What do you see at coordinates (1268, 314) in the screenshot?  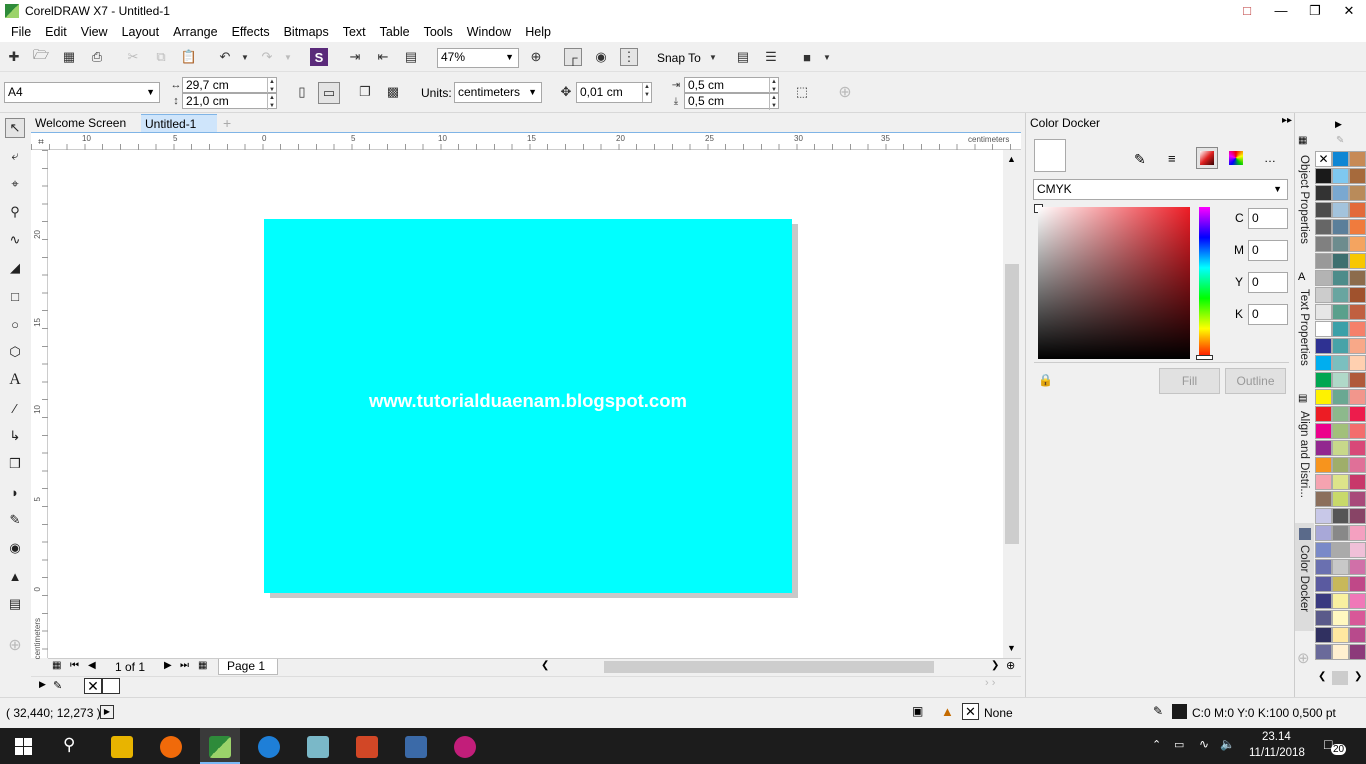 I see `black-input: 0` at bounding box center [1268, 314].